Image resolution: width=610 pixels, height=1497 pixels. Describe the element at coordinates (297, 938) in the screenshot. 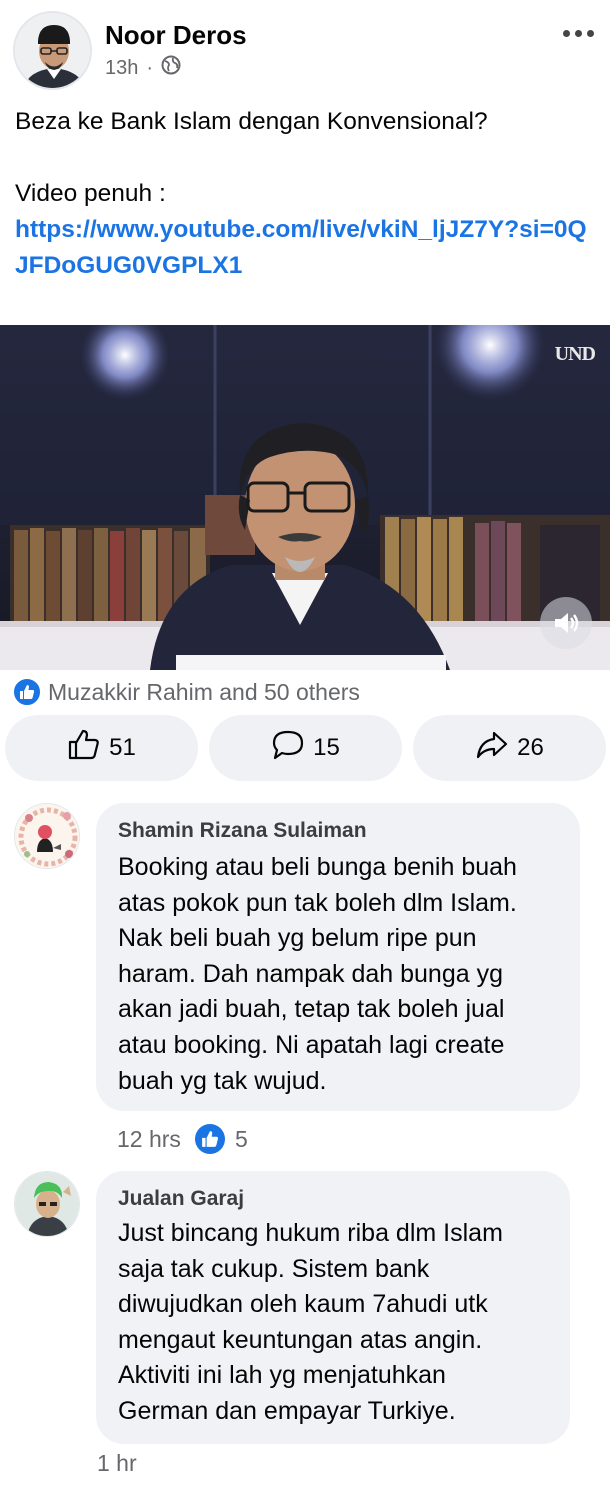

I see `comment-line: Nak beli buah yg belum ripe pun` at that location.